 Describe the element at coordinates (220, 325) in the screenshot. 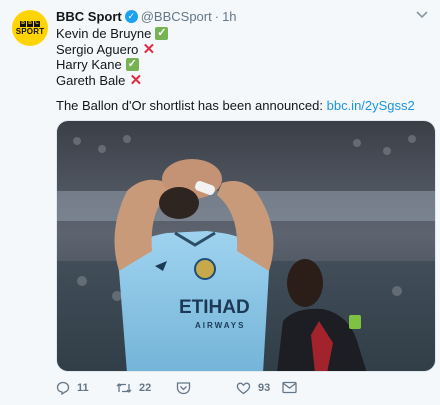

I see `shirt-sponsor-sub-text: AIRWAYS` at that location.